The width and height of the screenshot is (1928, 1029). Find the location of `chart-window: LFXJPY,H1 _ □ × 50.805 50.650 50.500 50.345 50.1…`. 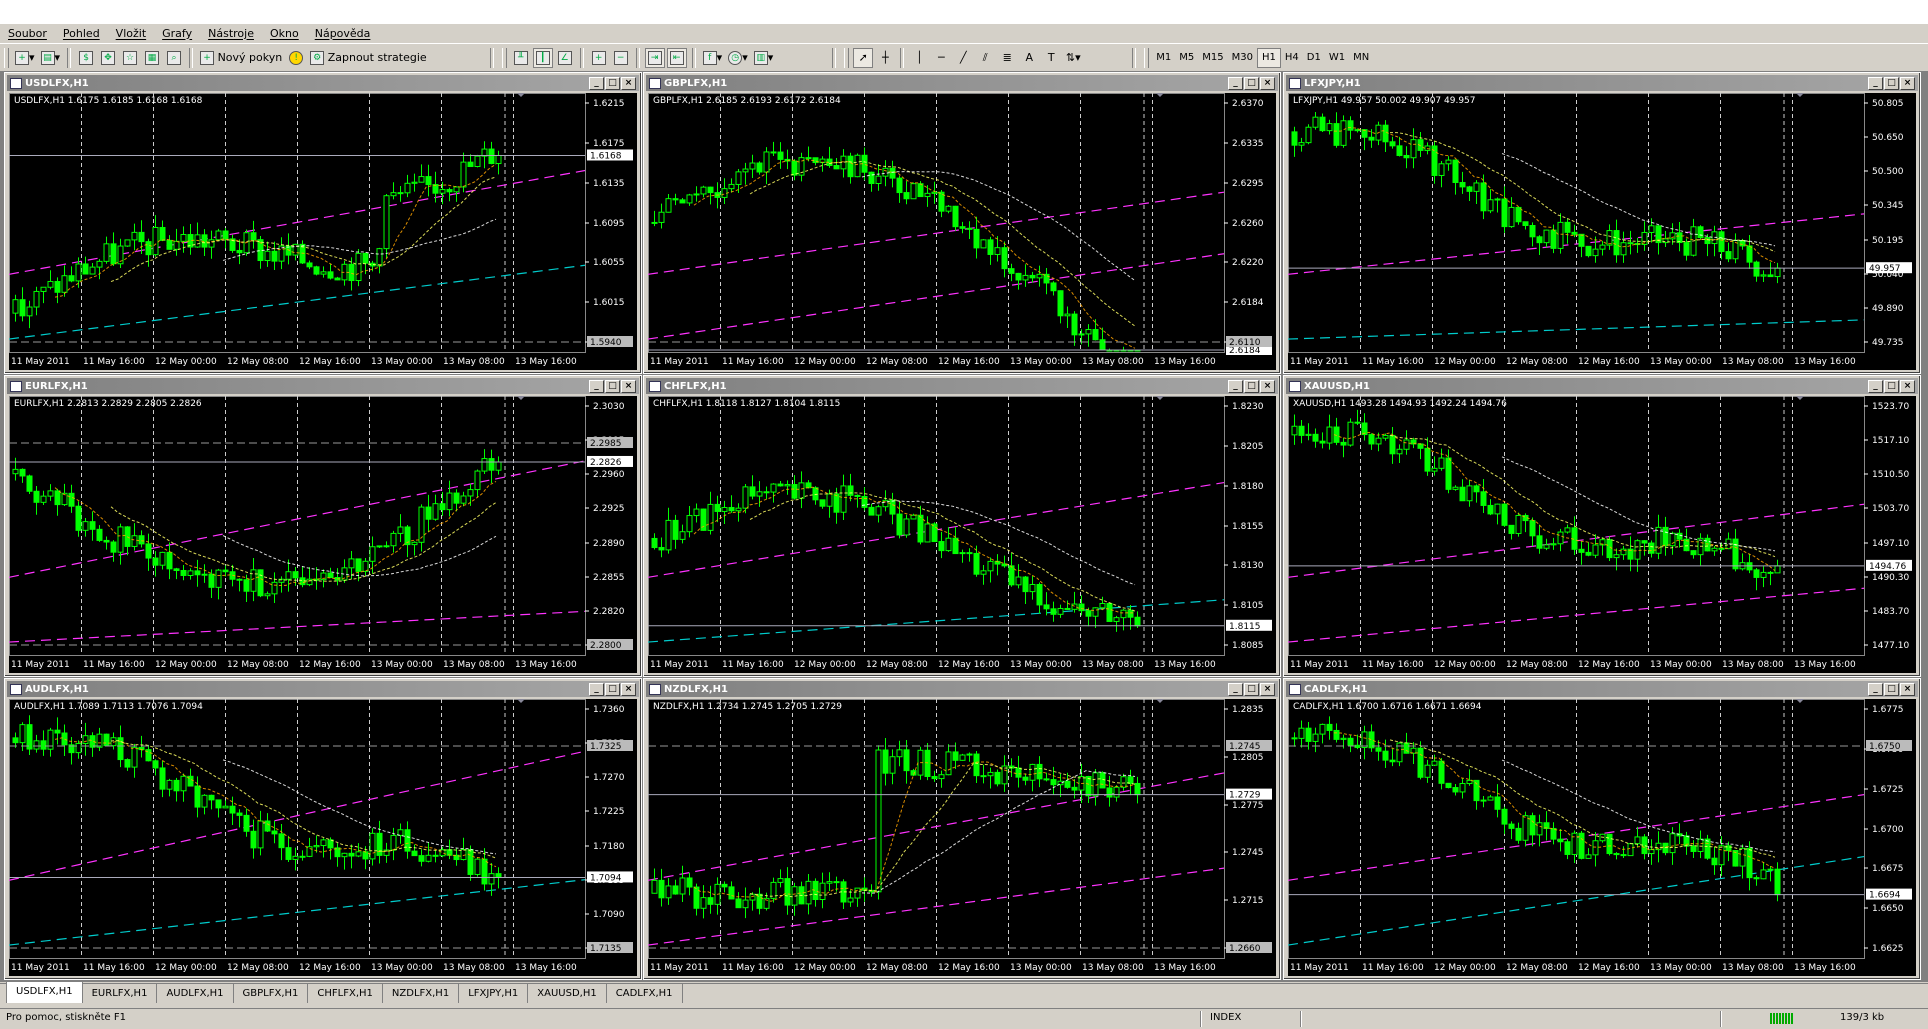

chart-window: LFXJPY,H1 _ □ × 50.805 50.650 50.500 50.345 50.1… is located at coordinates (1602, 223).